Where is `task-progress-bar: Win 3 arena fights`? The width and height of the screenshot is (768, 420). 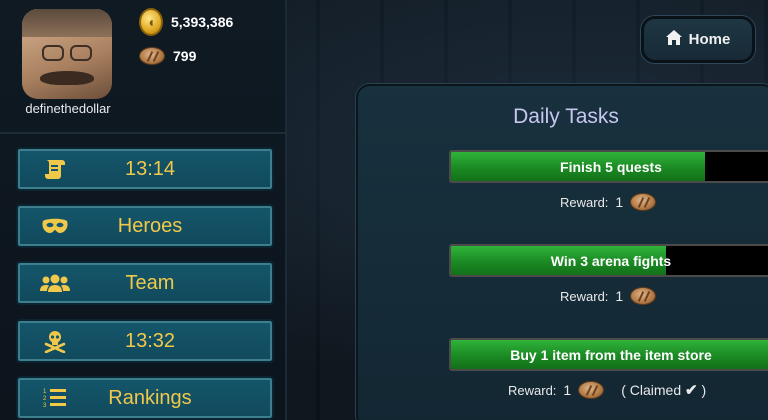 task-progress-bar: Win 3 arena fights is located at coordinates (608, 260).